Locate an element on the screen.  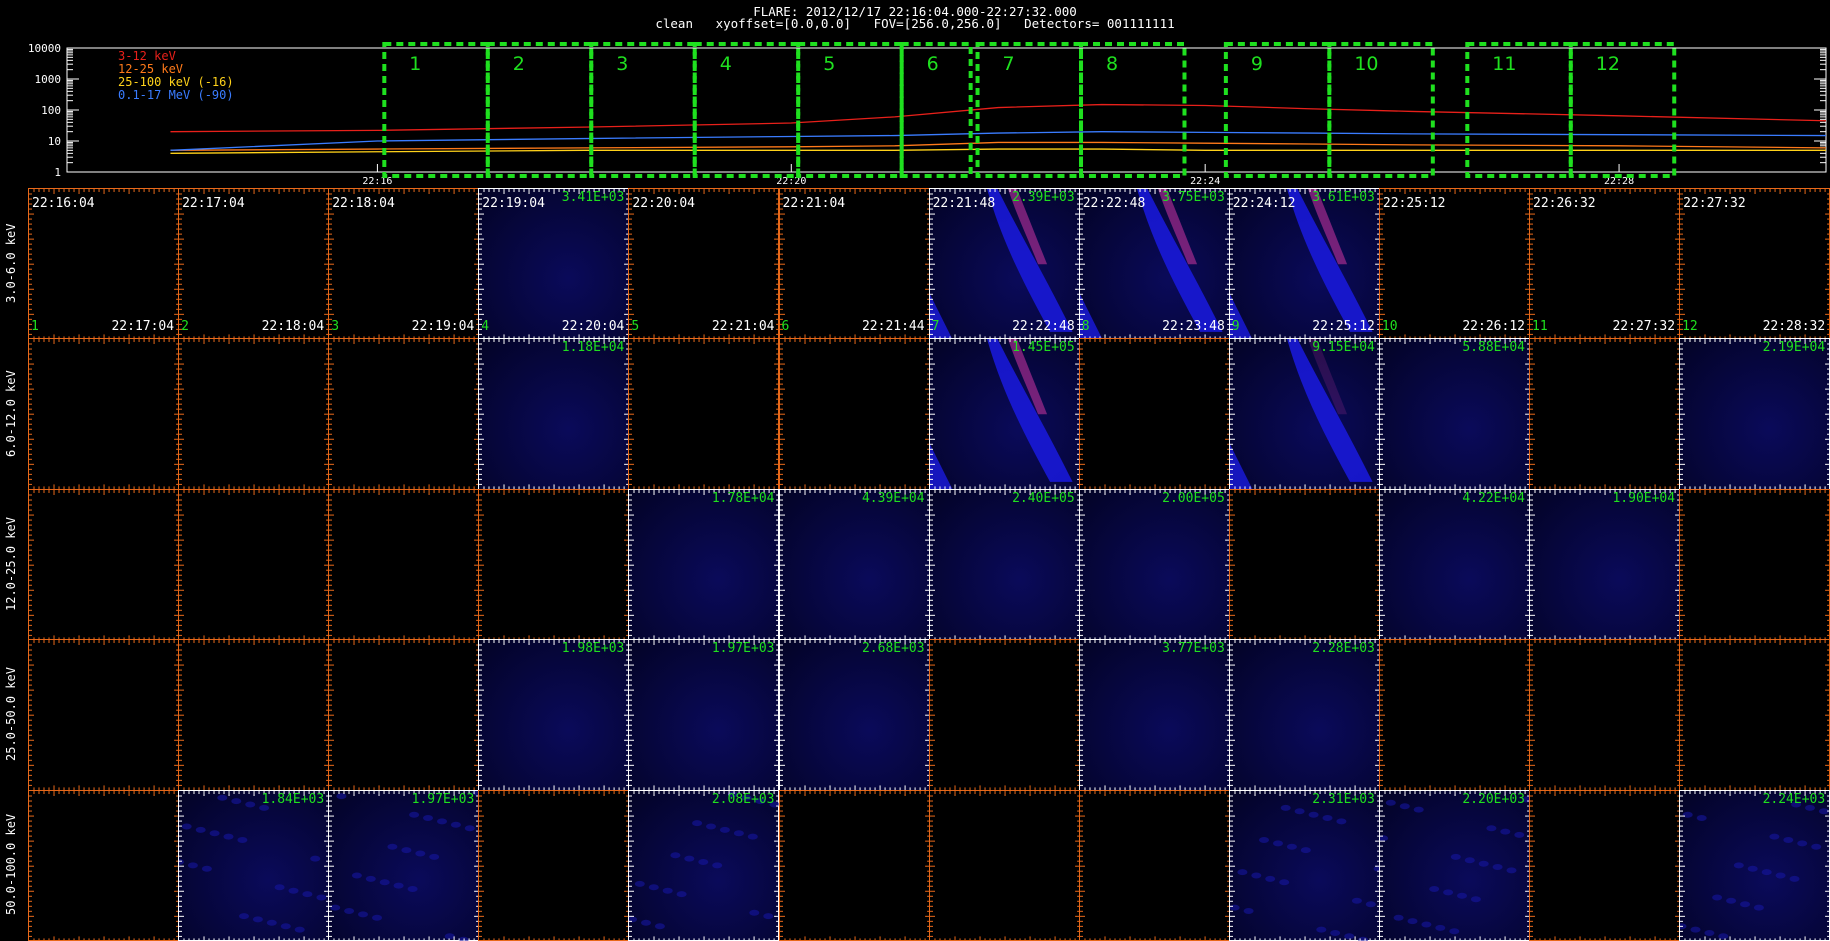
interval-number: 11 is located at coordinates (1540, 327).